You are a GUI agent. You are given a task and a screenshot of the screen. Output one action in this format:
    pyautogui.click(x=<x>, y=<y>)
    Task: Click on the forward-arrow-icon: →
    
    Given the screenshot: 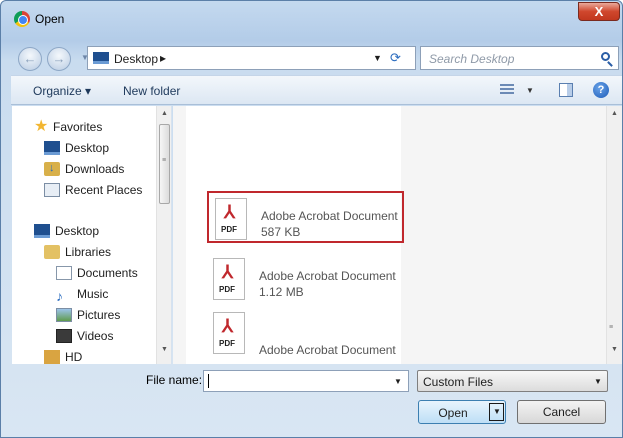 What is the action you would take?
    pyautogui.click(x=59, y=58)
    